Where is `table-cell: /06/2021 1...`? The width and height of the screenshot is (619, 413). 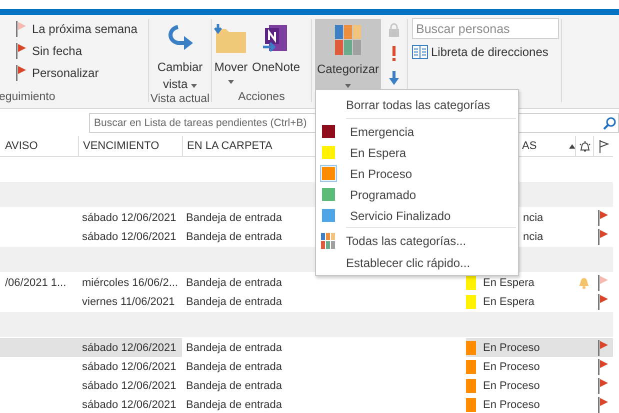 table-cell: /06/2021 1... is located at coordinates (35, 282).